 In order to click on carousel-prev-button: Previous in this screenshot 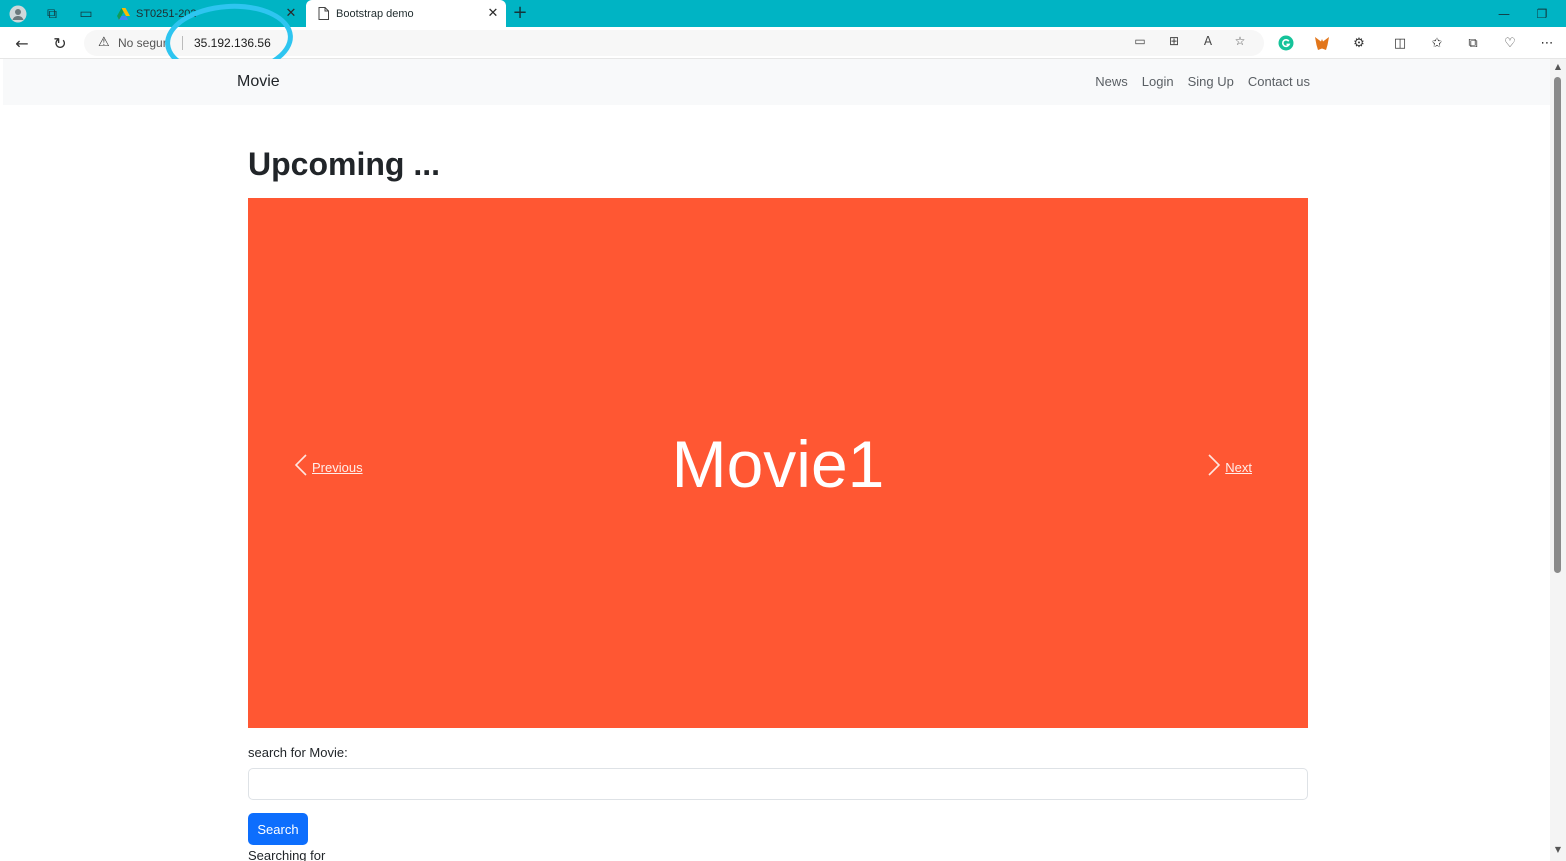, I will do `click(330, 467)`.